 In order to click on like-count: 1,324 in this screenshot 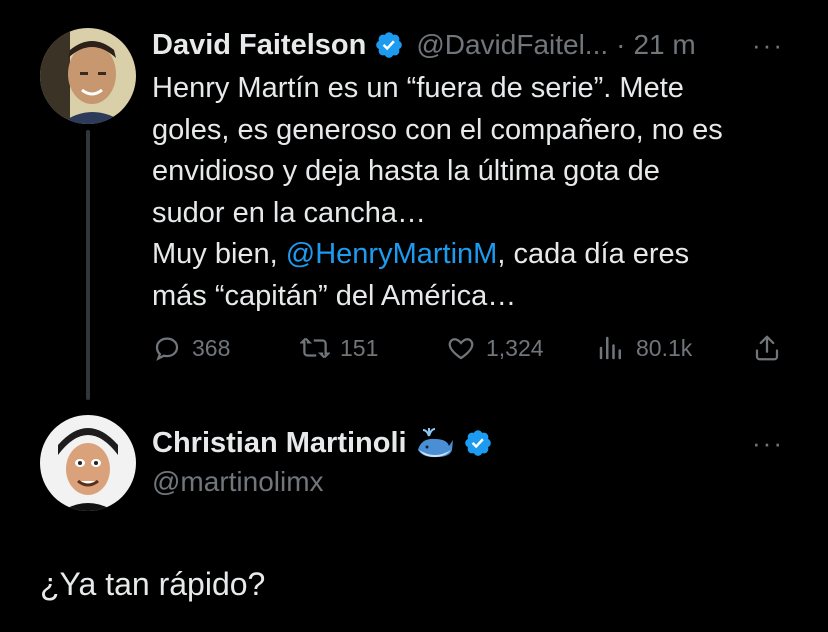, I will do `click(515, 347)`.